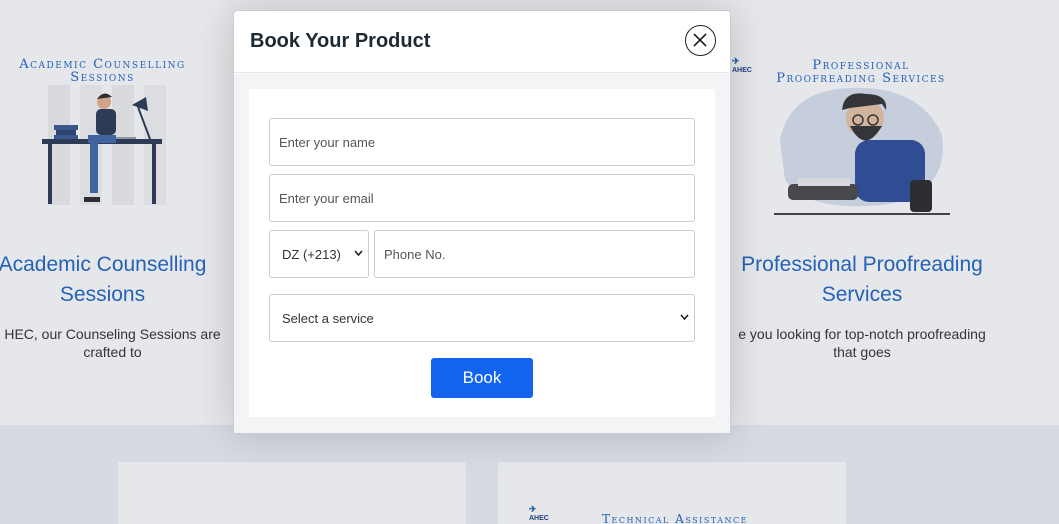 This screenshot has height=524, width=1059. What do you see at coordinates (482, 142) in the screenshot?
I see `name-input` at bounding box center [482, 142].